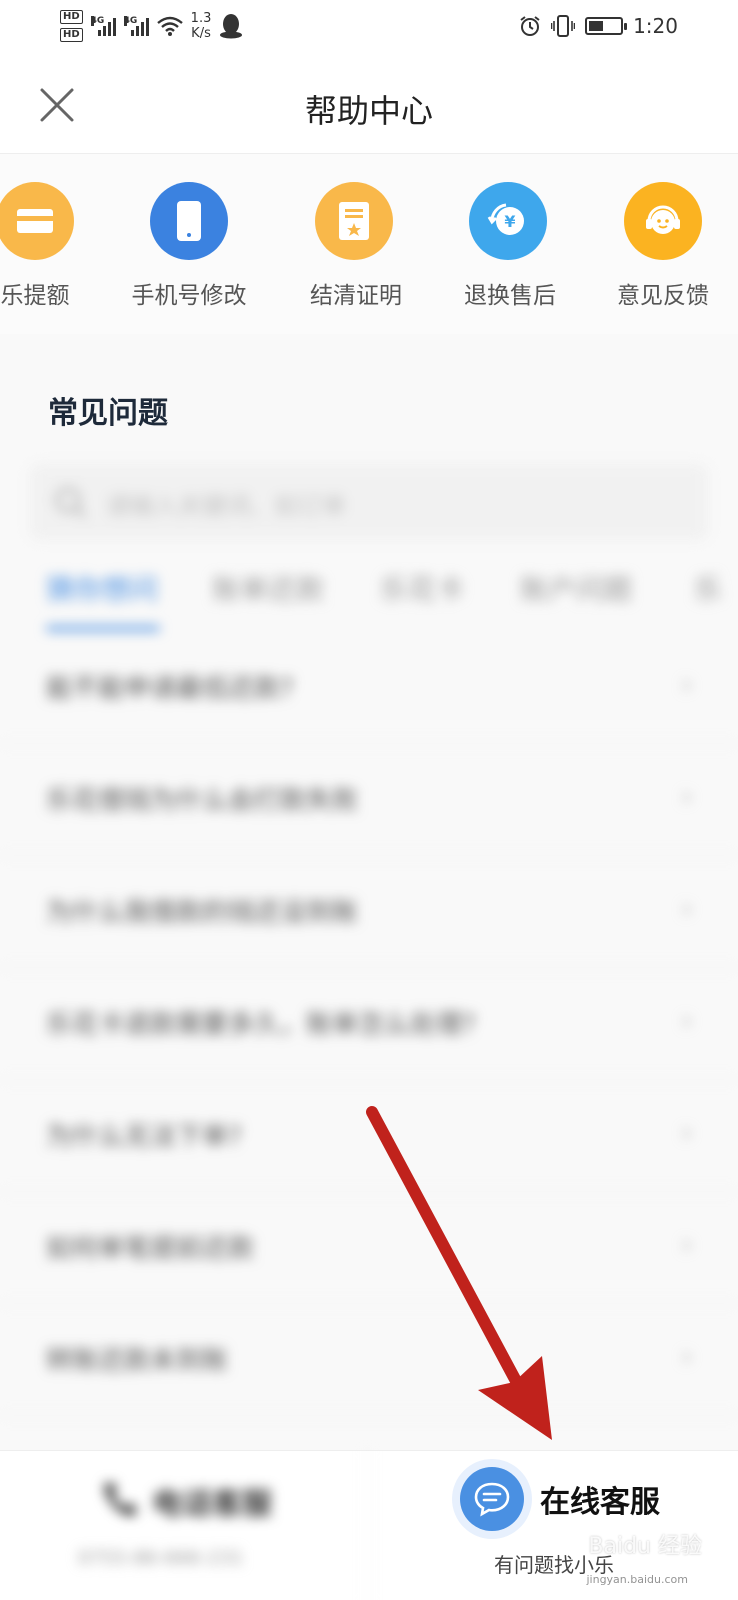 The height and width of the screenshot is (1600, 738). What do you see at coordinates (369, 1136) in the screenshot?
I see `list-item: 为什么无法下单? ›` at bounding box center [369, 1136].